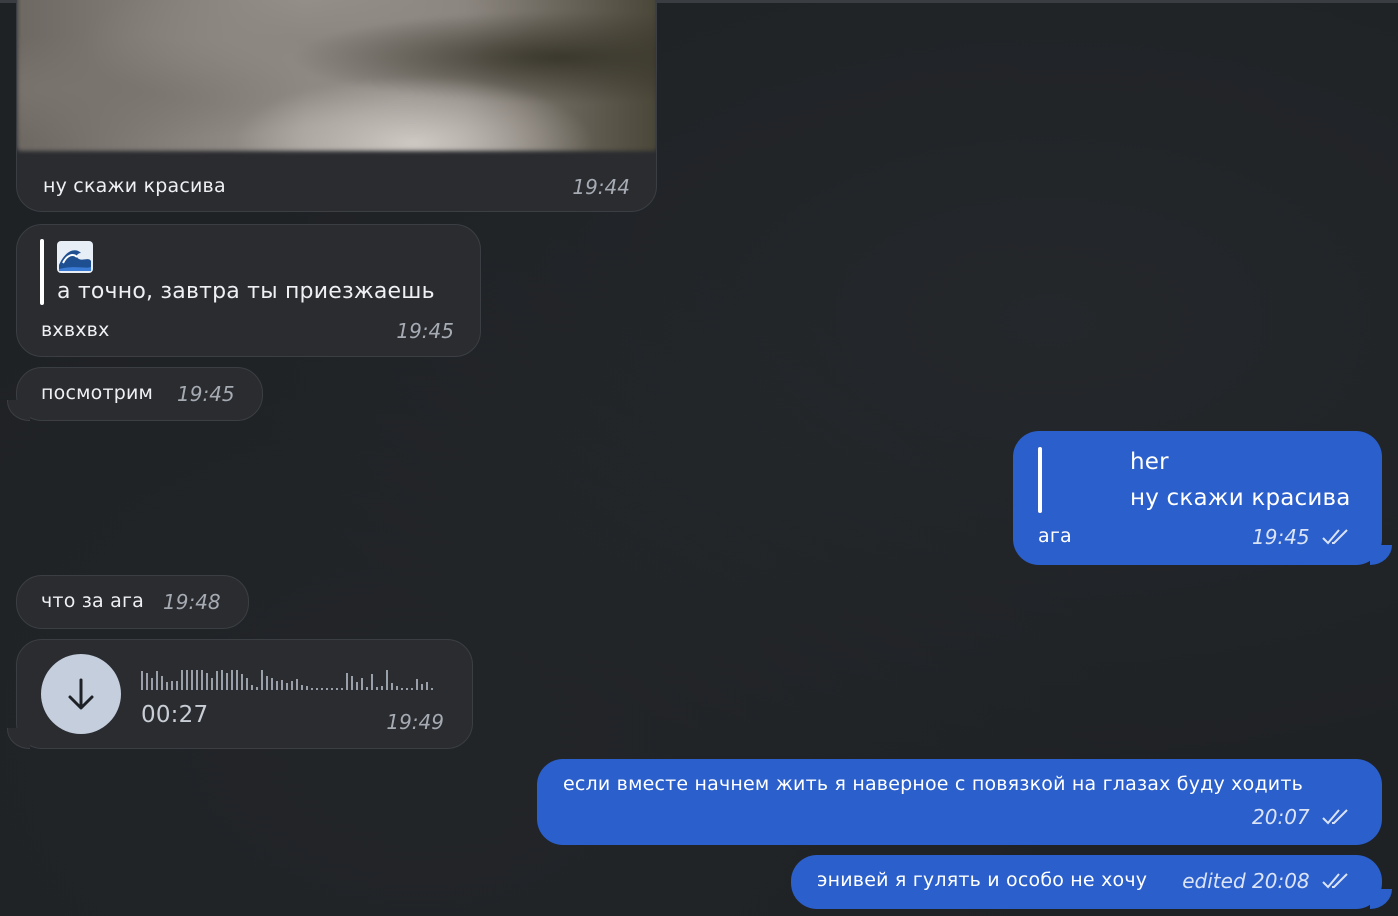 This screenshot has width=1398, height=916. I want to click on message-photo: ну скажи красива 19:44, so click(336, 106).